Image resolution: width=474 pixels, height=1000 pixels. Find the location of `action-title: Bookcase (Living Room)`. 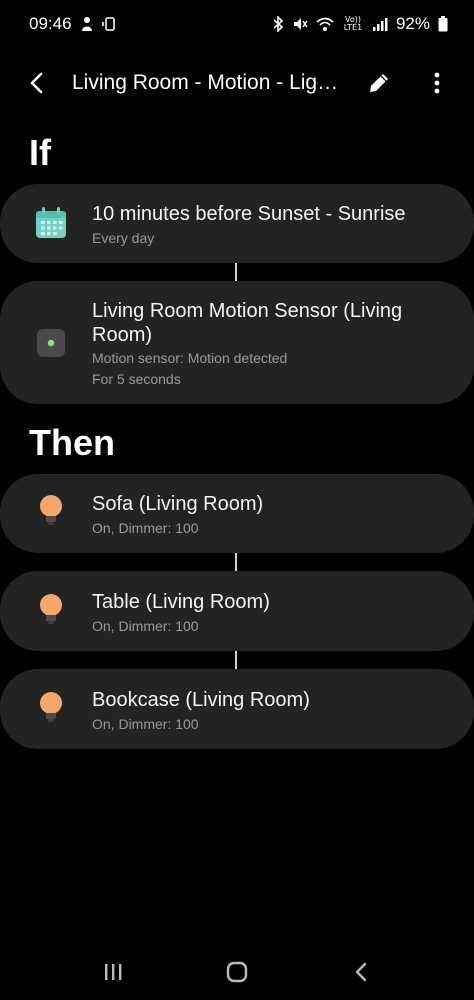

action-title: Bookcase (Living Room) is located at coordinates (201, 700).